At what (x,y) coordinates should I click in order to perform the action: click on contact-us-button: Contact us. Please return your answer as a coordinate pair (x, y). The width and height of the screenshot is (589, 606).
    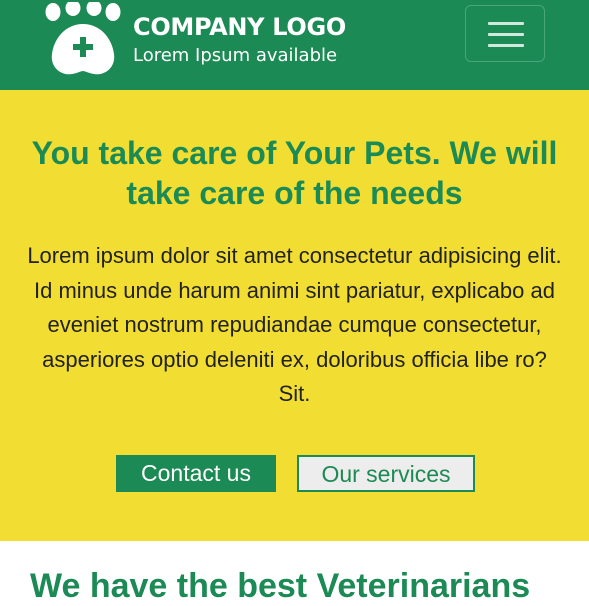
    Looking at the image, I should click on (196, 473).